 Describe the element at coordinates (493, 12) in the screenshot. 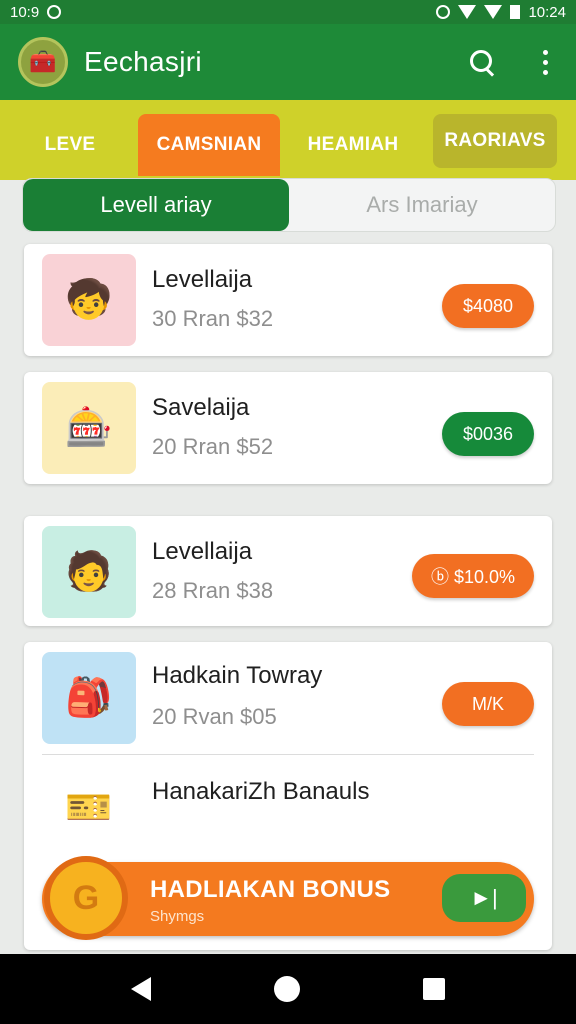

I see `signal-icon` at that location.